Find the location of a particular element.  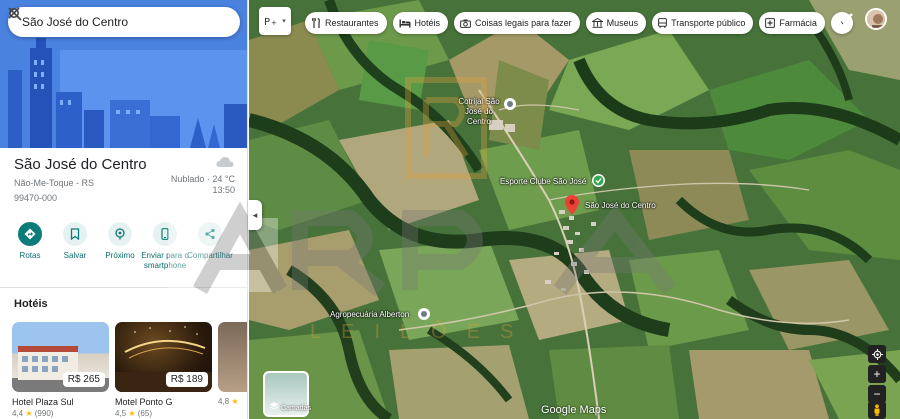

pegman-icon is located at coordinates (877, 410).